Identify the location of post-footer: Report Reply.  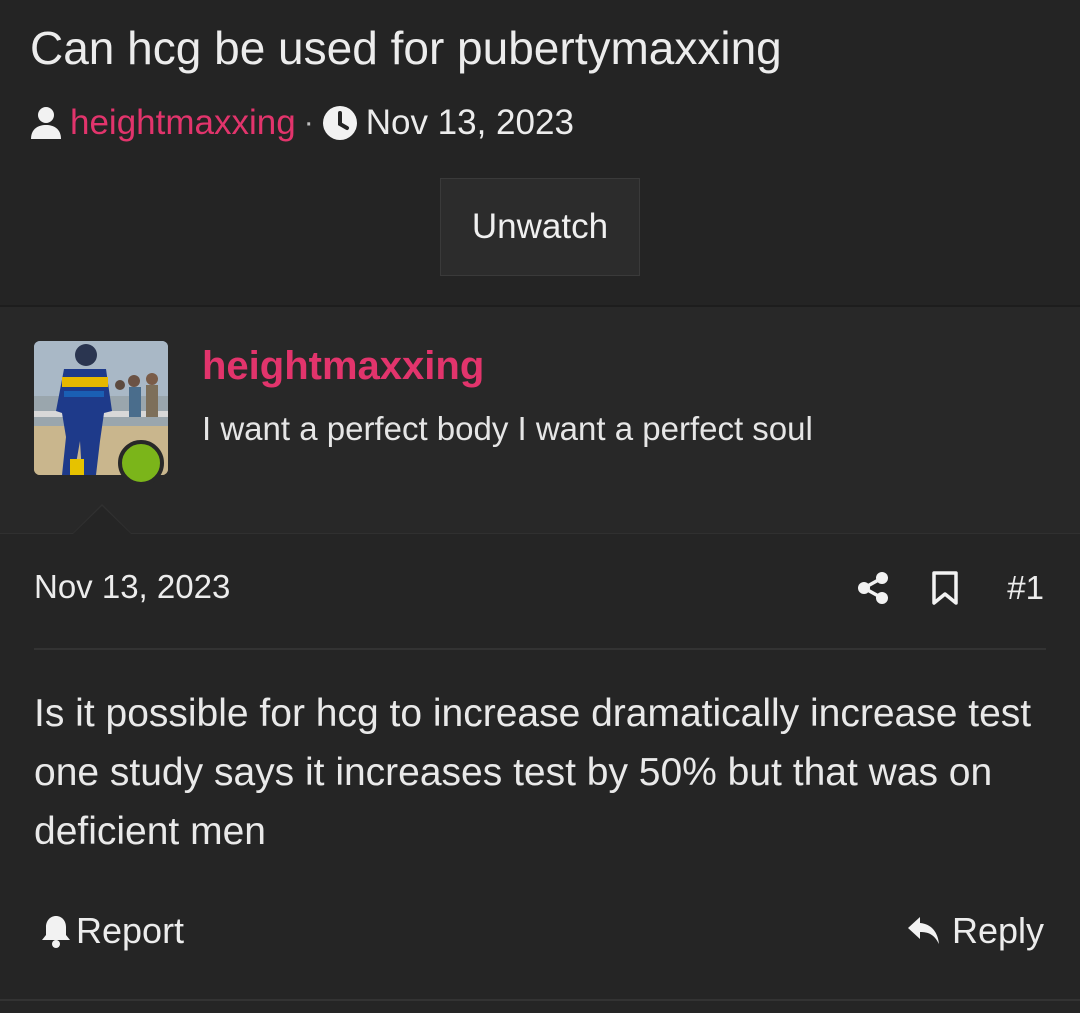
(540, 931).